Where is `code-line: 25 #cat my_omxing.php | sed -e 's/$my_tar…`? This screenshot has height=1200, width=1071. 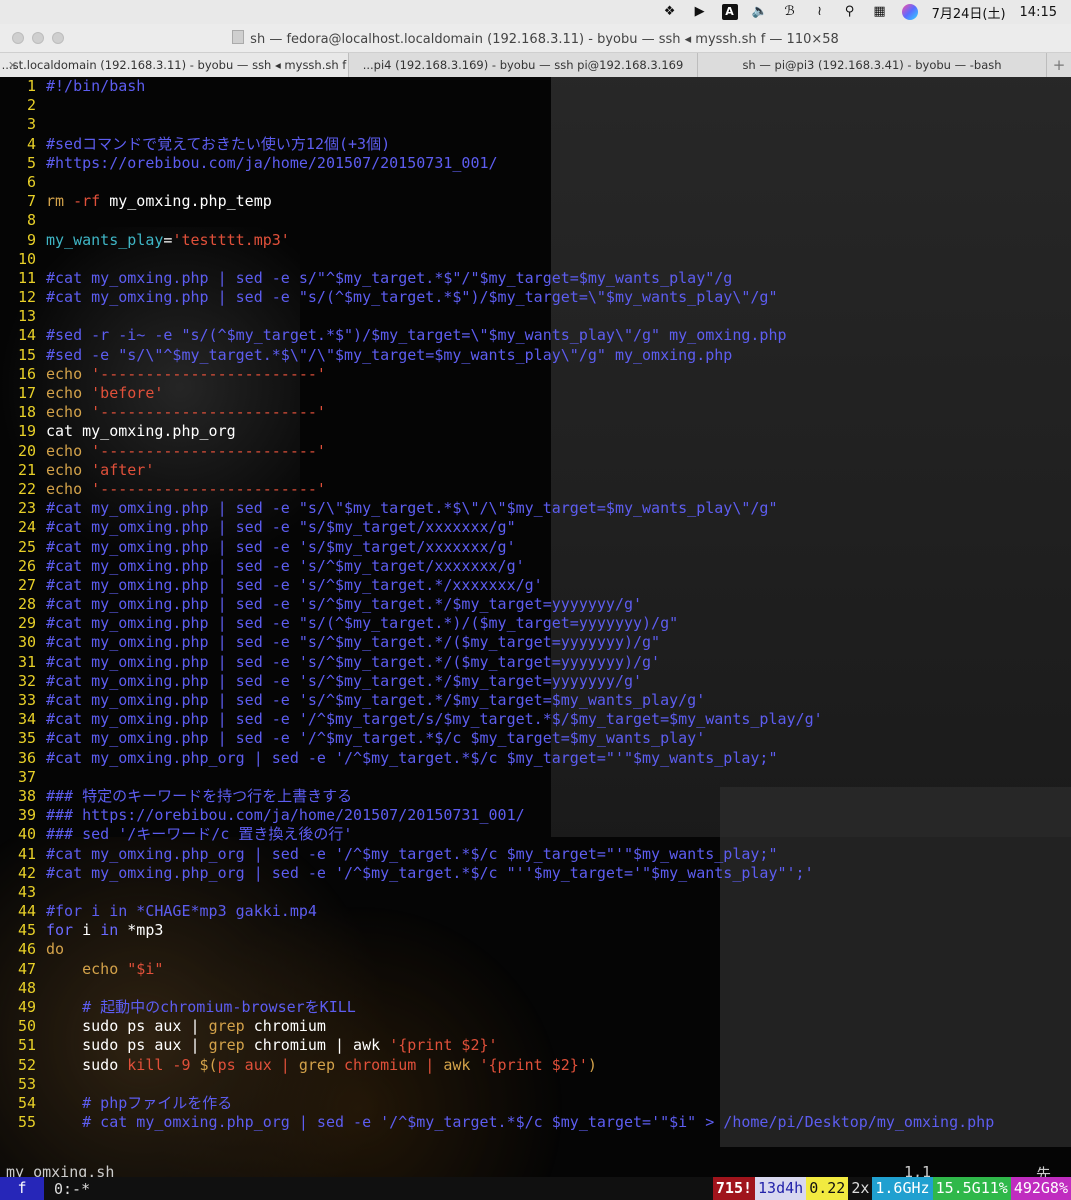
code-line: 25 #cat my_omxing.php | sed -e 's/$my_tar… is located at coordinates (535, 547).